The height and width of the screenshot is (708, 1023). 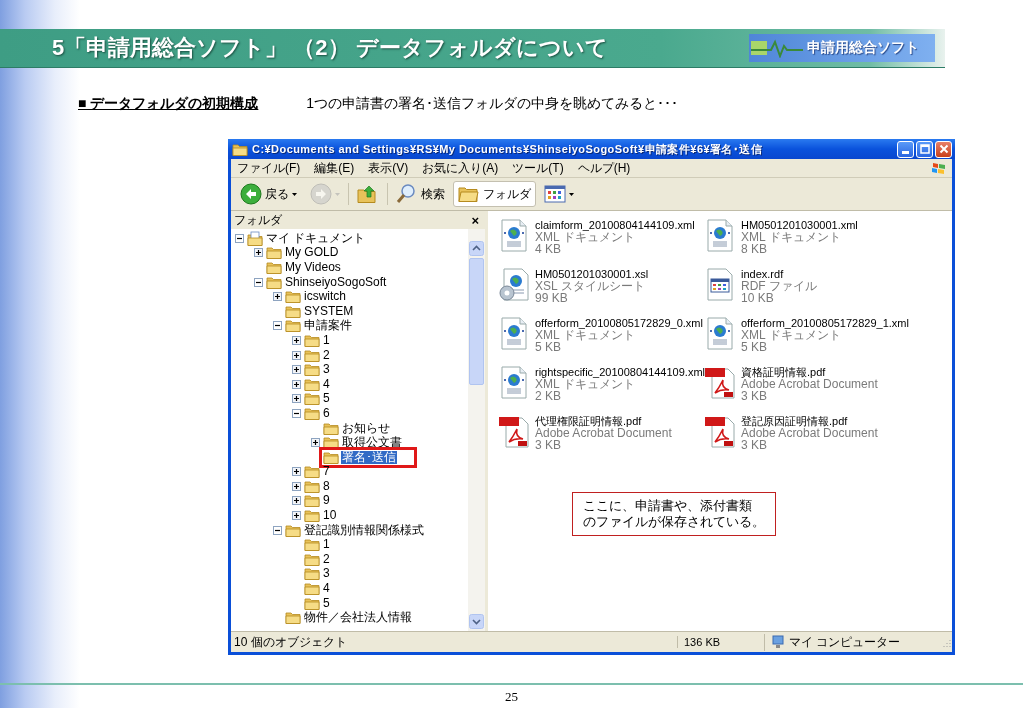 What do you see at coordinates (758, 298) in the screenshot?
I see `file-size: 10 KB` at bounding box center [758, 298].